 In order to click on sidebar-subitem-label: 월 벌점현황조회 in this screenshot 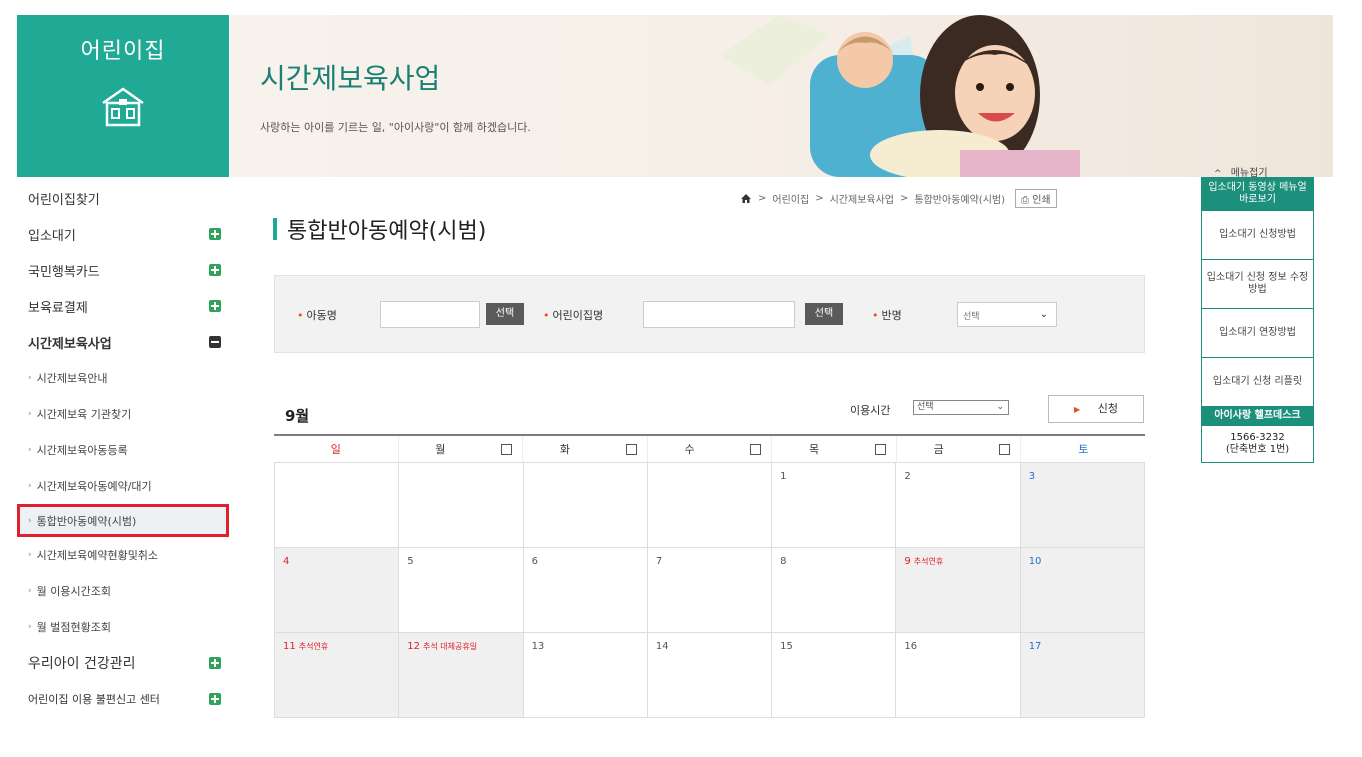, I will do `click(73, 627)`.